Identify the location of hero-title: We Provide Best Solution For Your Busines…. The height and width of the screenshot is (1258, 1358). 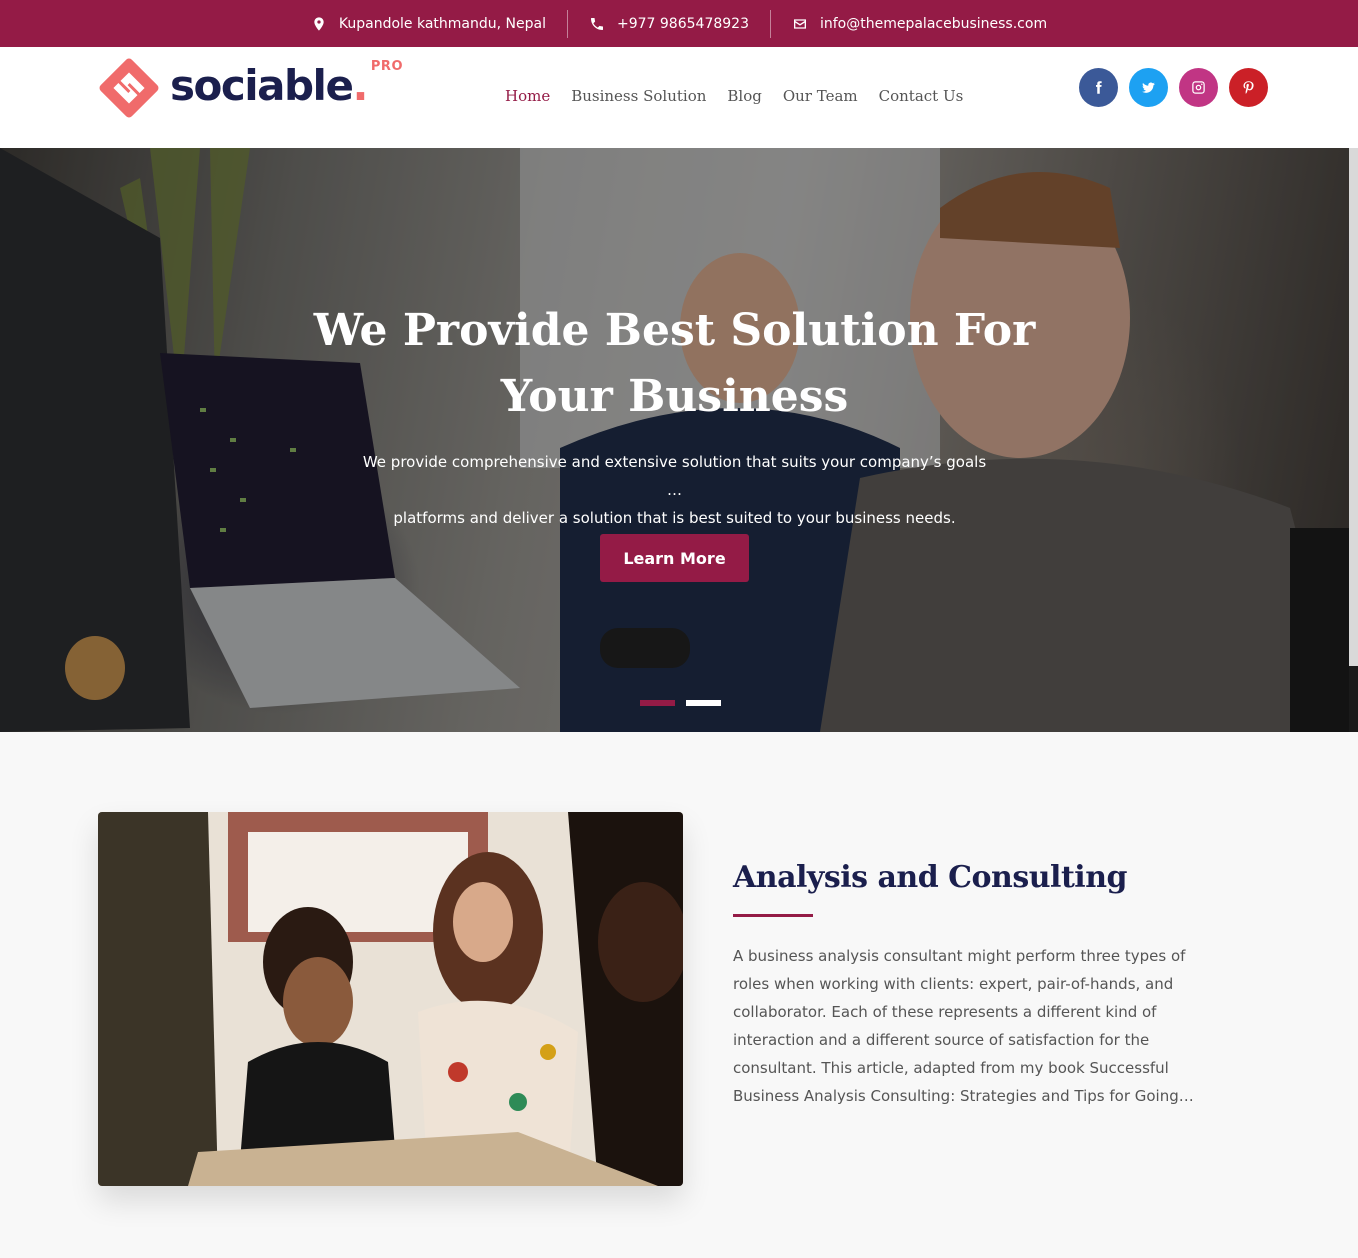
(674, 363).